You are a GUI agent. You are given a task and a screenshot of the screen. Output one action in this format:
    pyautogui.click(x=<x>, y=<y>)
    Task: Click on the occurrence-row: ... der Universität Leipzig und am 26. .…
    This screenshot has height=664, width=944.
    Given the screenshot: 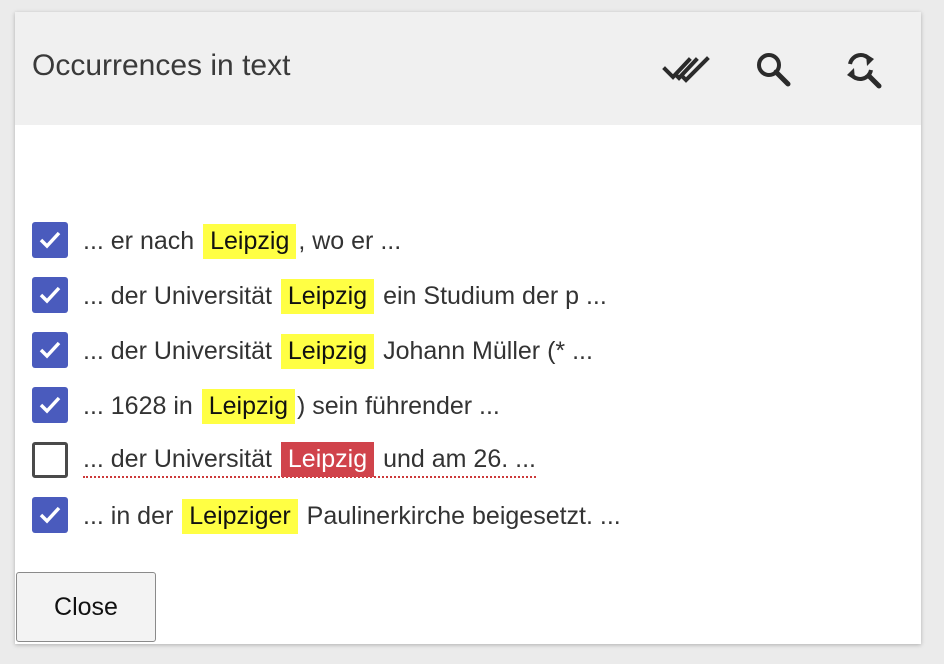 What is the action you would take?
    pyautogui.click(x=468, y=461)
    